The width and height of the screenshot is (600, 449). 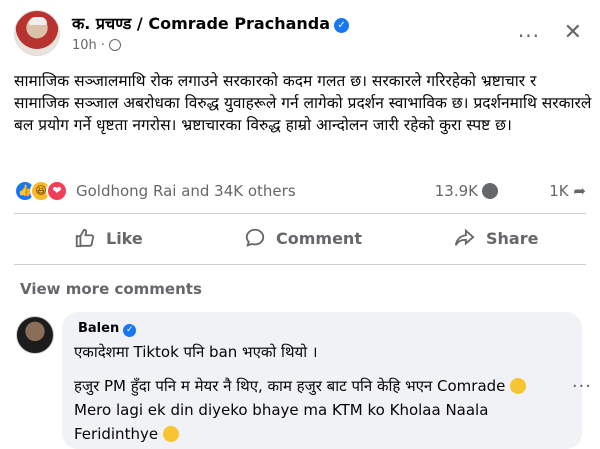 What do you see at coordinates (37, 33) in the screenshot?
I see `author-avatar` at bounding box center [37, 33].